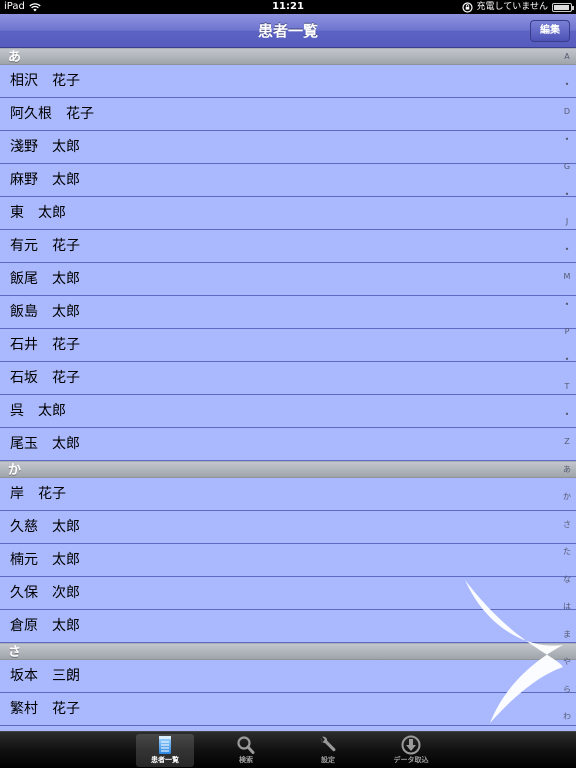  Describe the element at coordinates (288, 749) in the screenshot. I see `tab-bar: 患者一覧 検索 設定 データ取込` at that location.